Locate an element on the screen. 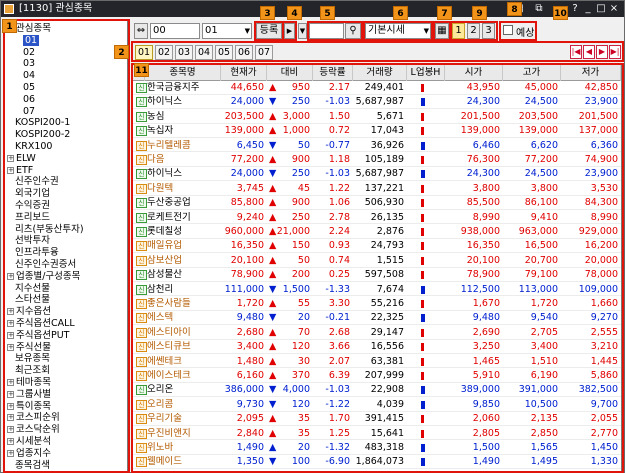 The image size is (625, 473). table-row: 신 좋은사람들 1,720 ▲ 55 3.30 55,216 1,670 1,720 1,660 is located at coordinates (377, 304).